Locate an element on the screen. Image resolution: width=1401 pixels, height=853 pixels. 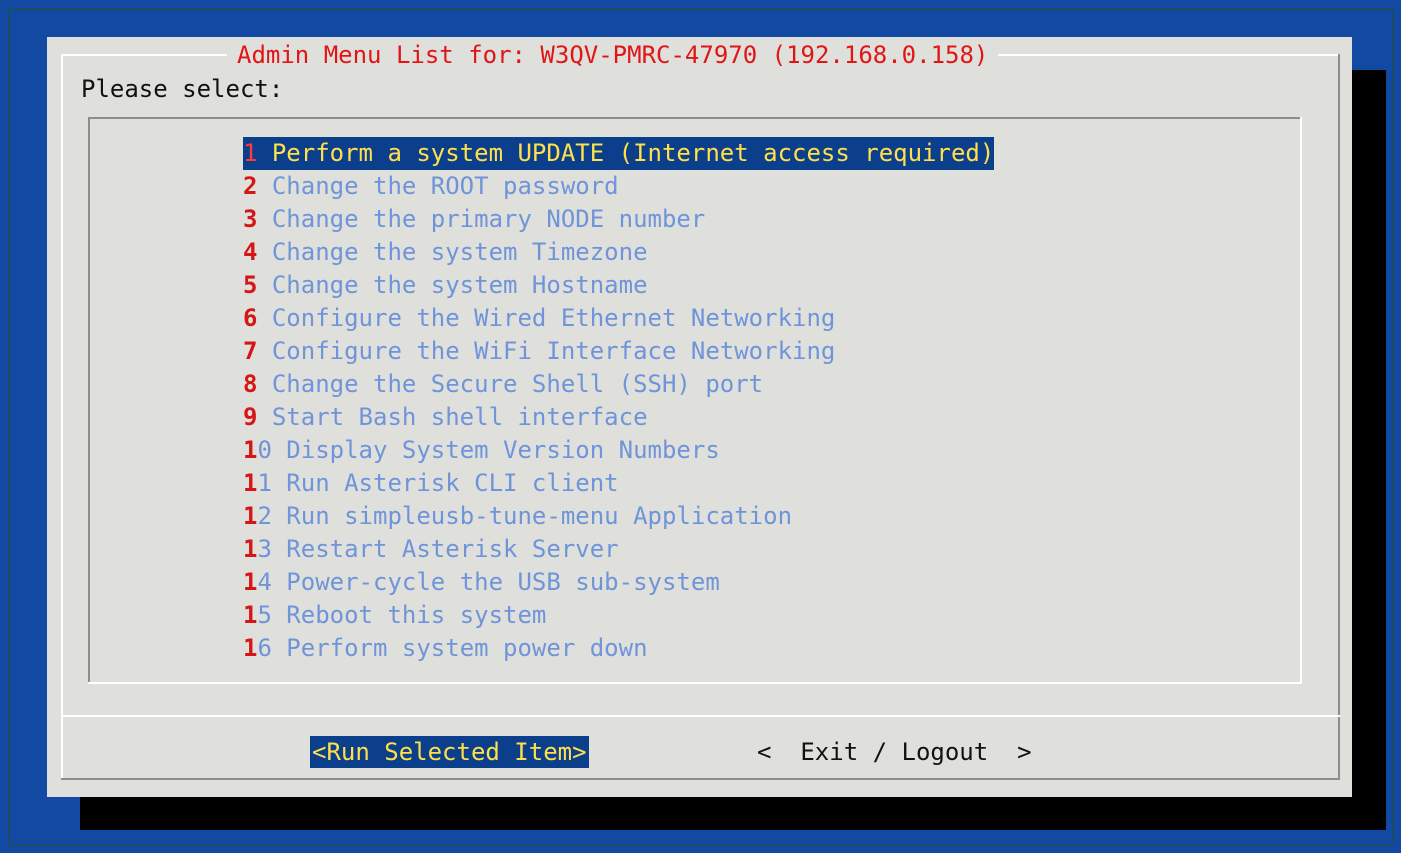
menu-item: 5 Change the system Hostname is located at coordinates (618, 285).